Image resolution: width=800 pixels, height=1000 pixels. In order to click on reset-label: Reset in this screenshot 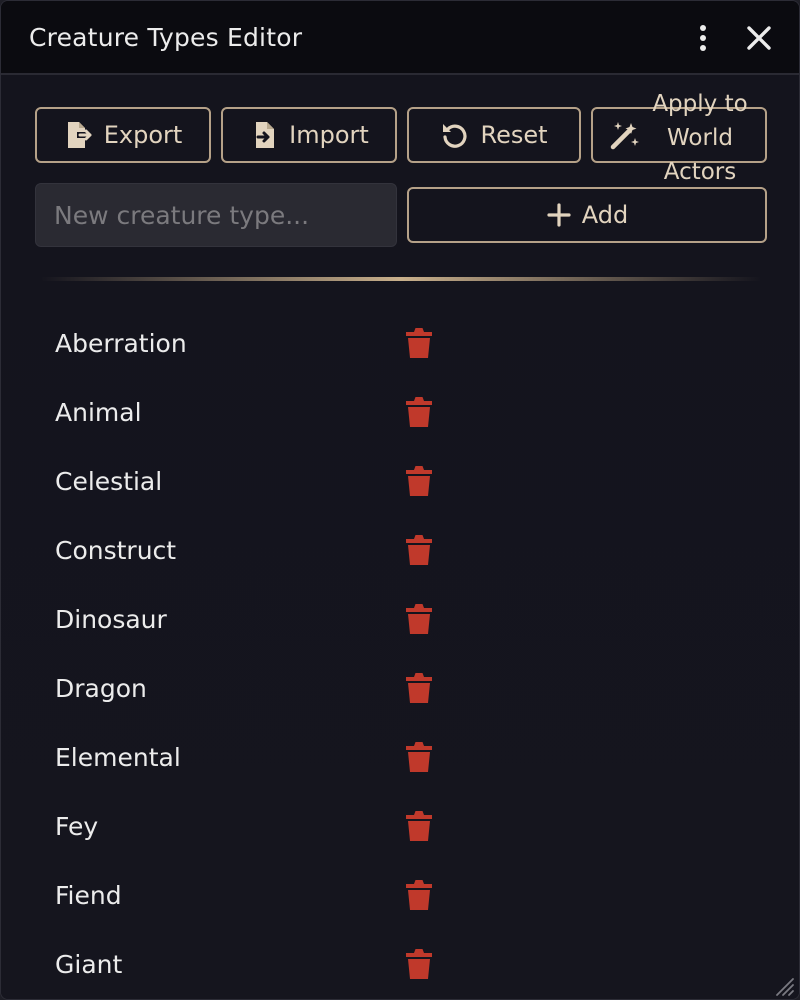, I will do `click(514, 135)`.